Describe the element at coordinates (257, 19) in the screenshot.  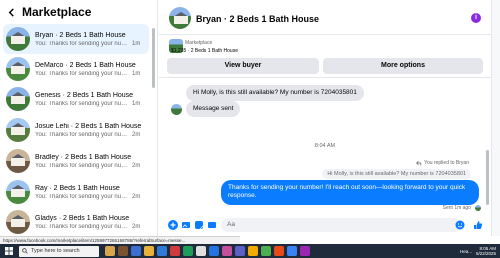
I see `chat-title: Bryan · 2 Beds 1 Bath House` at that location.